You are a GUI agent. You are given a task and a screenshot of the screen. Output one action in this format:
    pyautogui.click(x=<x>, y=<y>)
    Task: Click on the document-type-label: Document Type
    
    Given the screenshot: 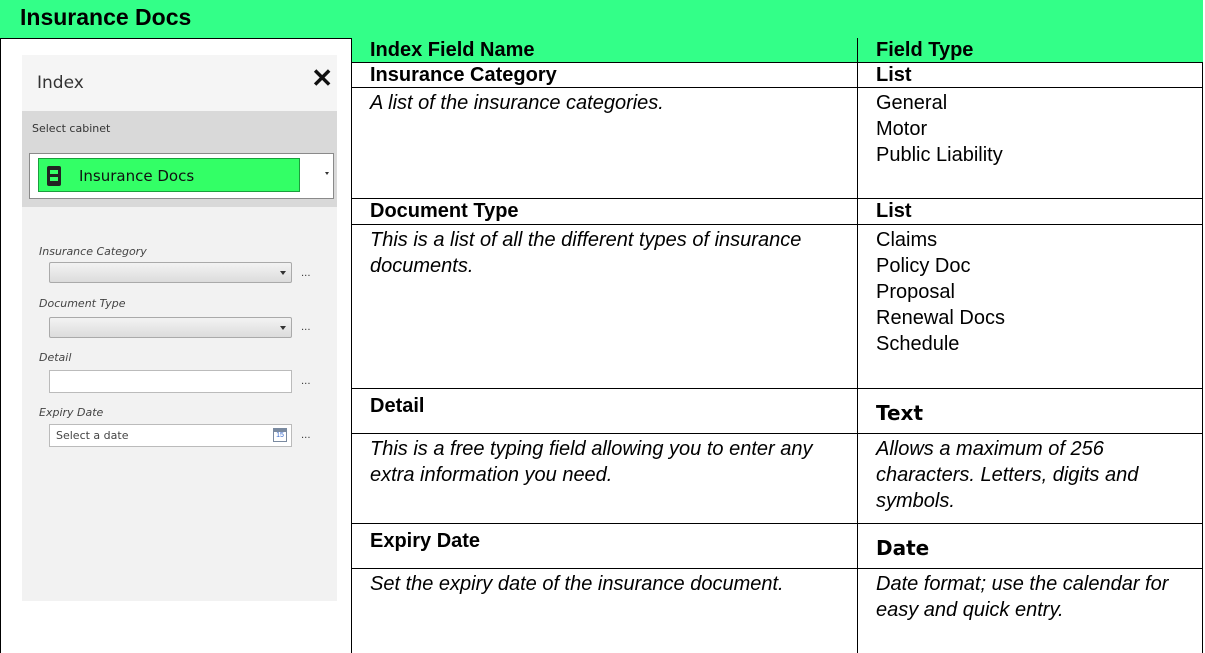 What is the action you would take?
    pyautogui.click(x=82, y=303)
    